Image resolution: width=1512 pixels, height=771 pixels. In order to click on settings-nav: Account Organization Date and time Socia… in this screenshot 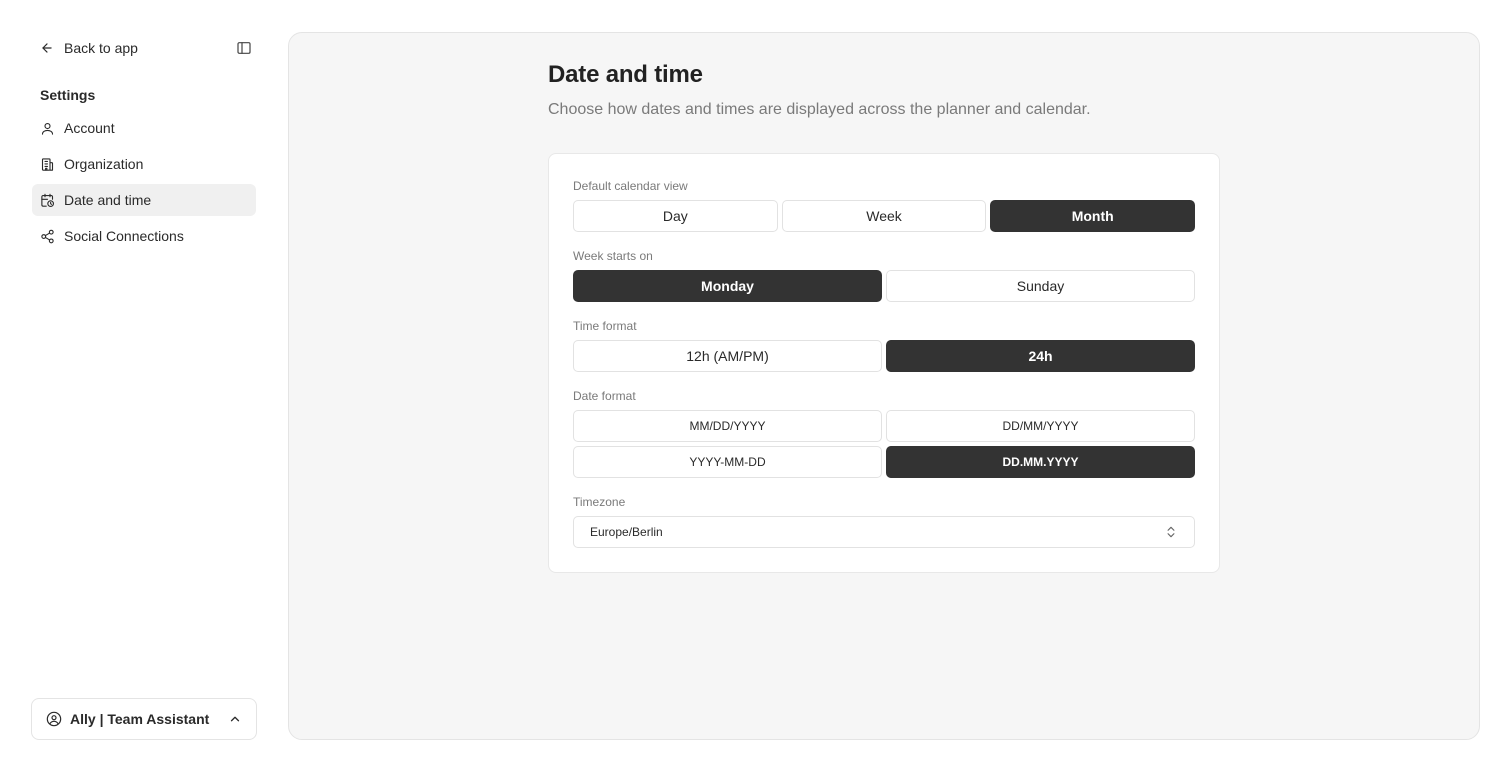, I will do `click(144, 184)`.